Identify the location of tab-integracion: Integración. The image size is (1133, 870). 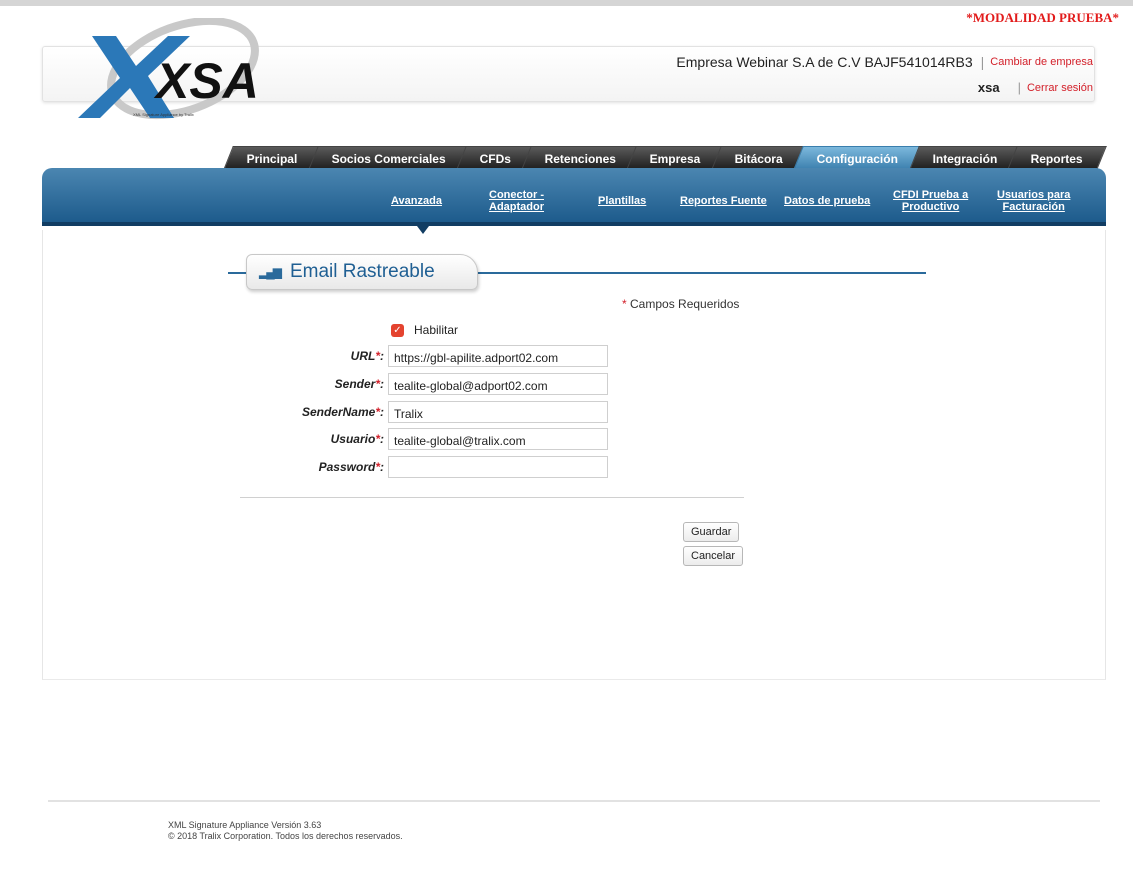
(965, 158).